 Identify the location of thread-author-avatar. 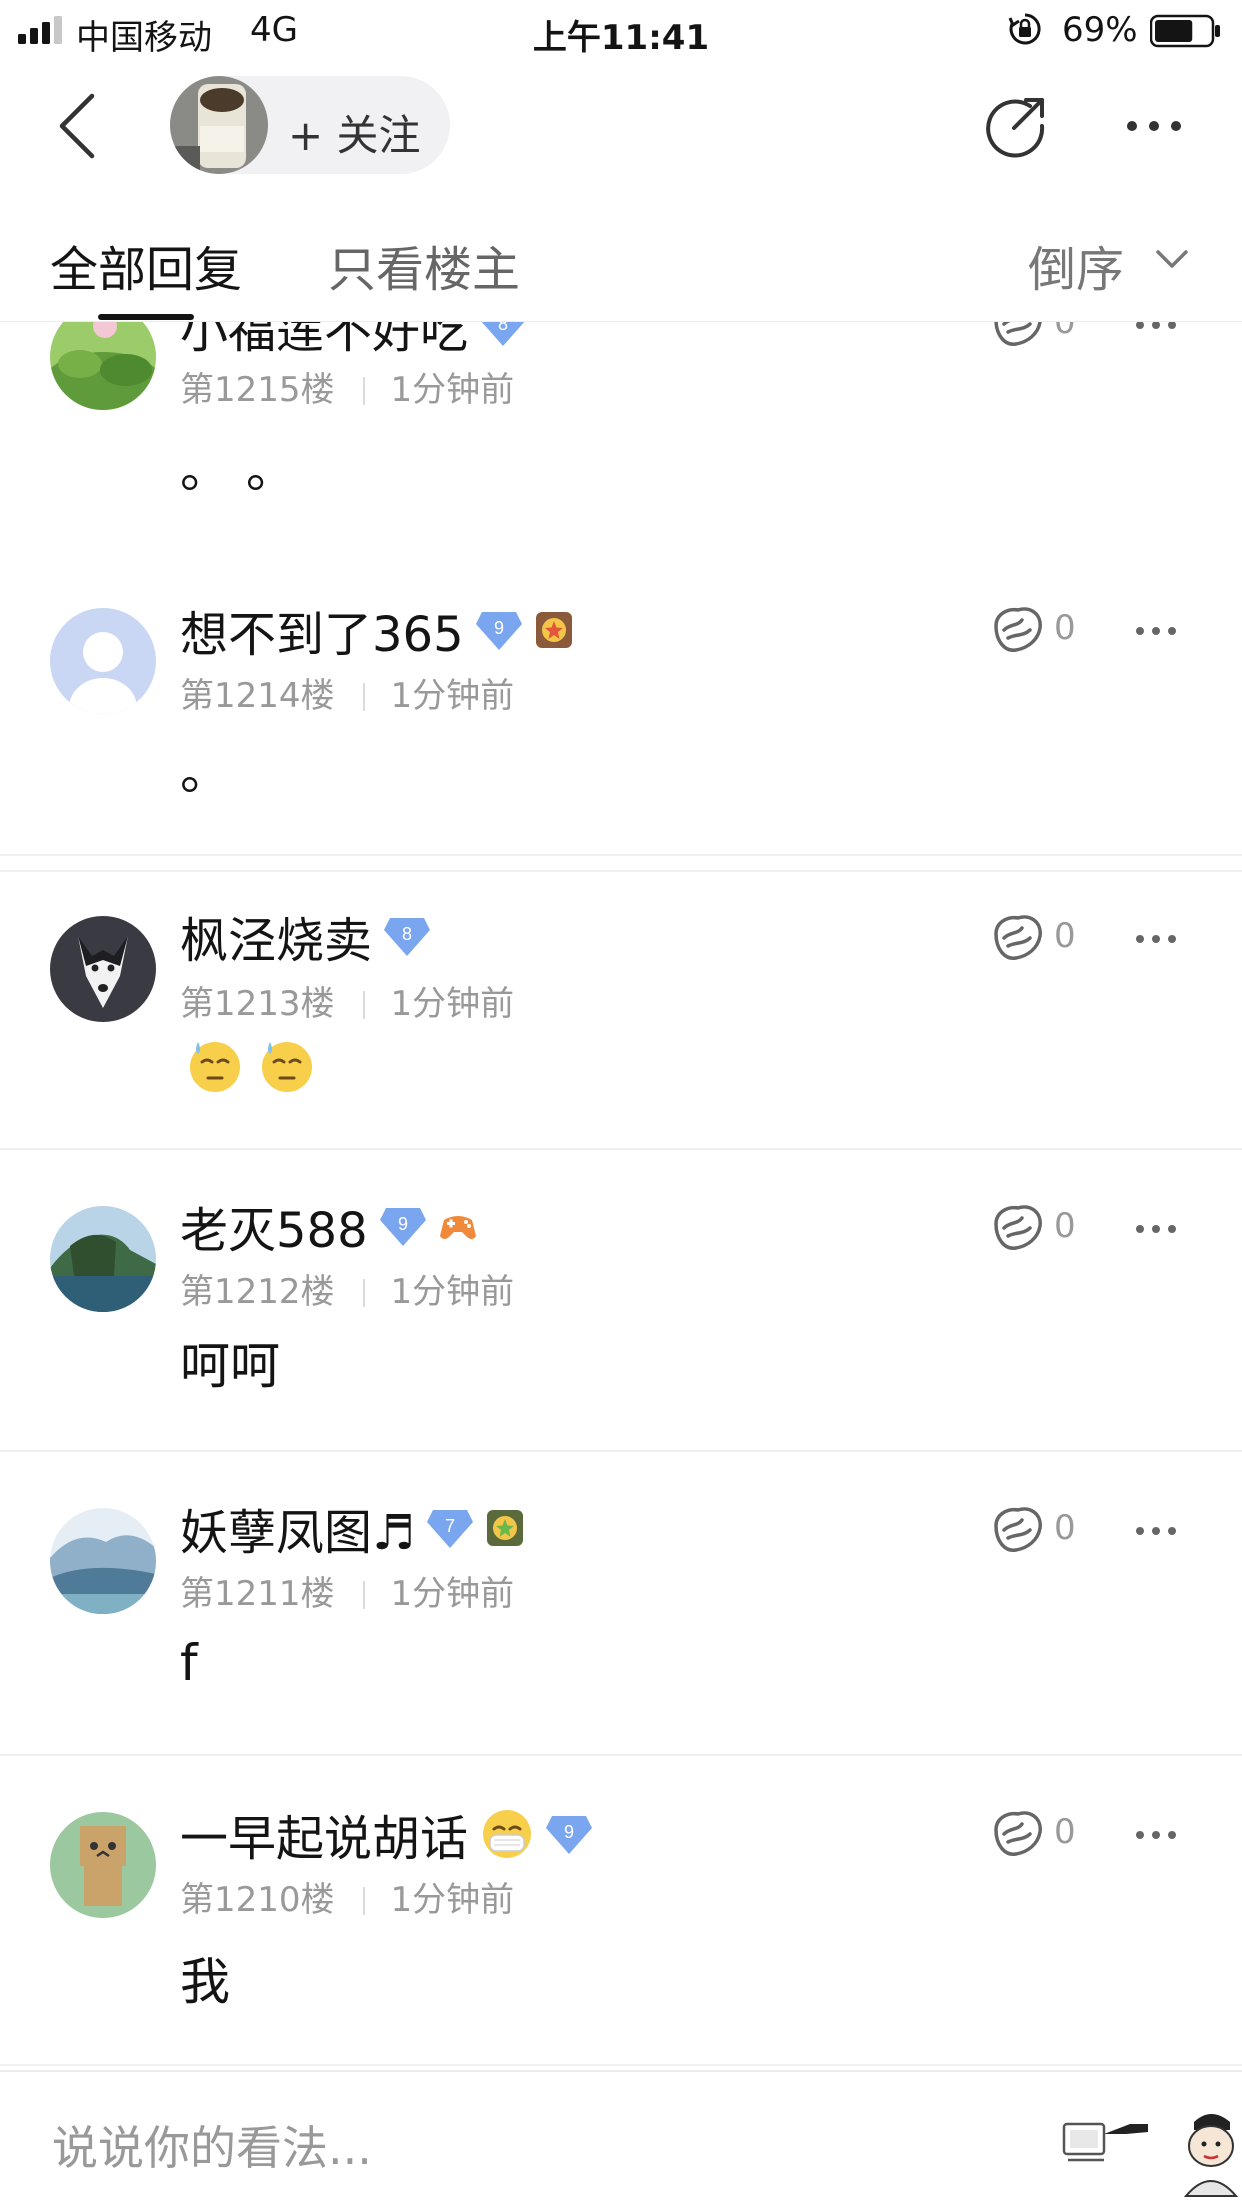
(219, 125).